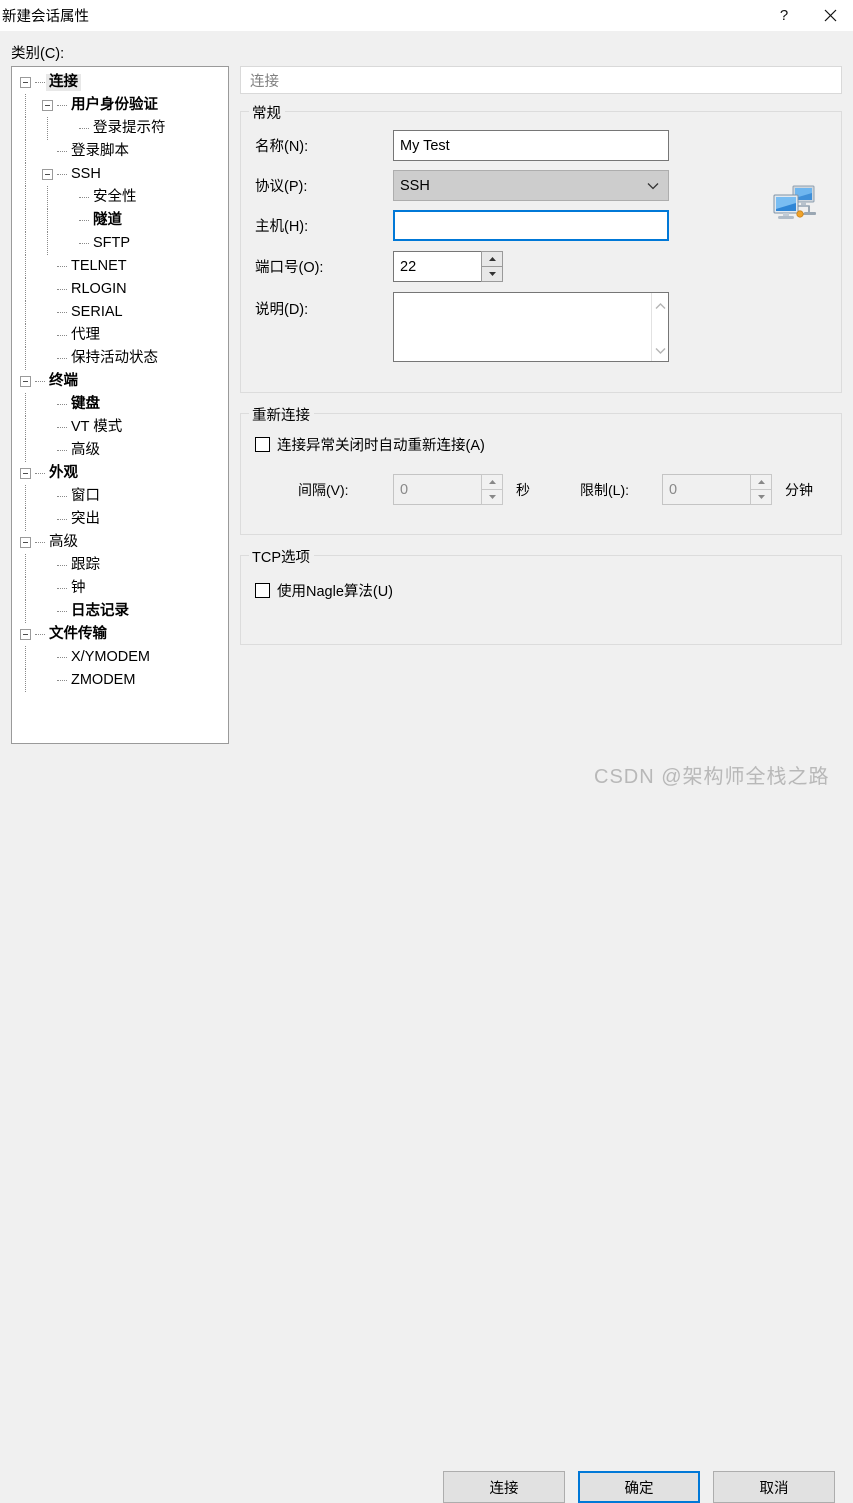 The height and width of the screenshot is (1503, 853). What do you see at coordinates (120, 243) in the screenshot?
I see `tree-item-7: SFTP` at bounding box center [120, 243].